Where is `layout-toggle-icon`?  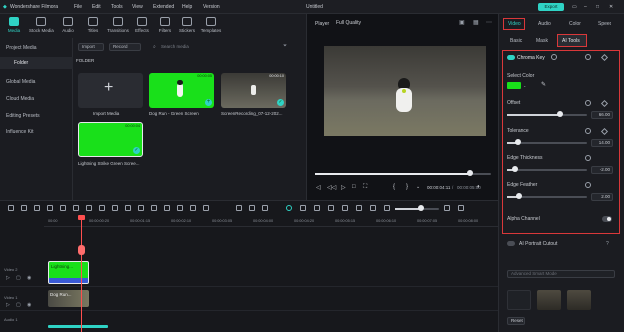
layout-toggle-icon is located at coordinates (461, 208).